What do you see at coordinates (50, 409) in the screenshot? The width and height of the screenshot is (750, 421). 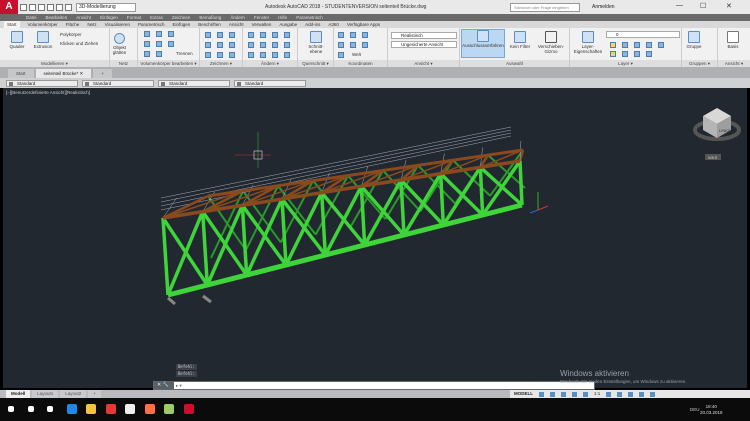 I see `task-view-icon` at bounding box center [50, 409].